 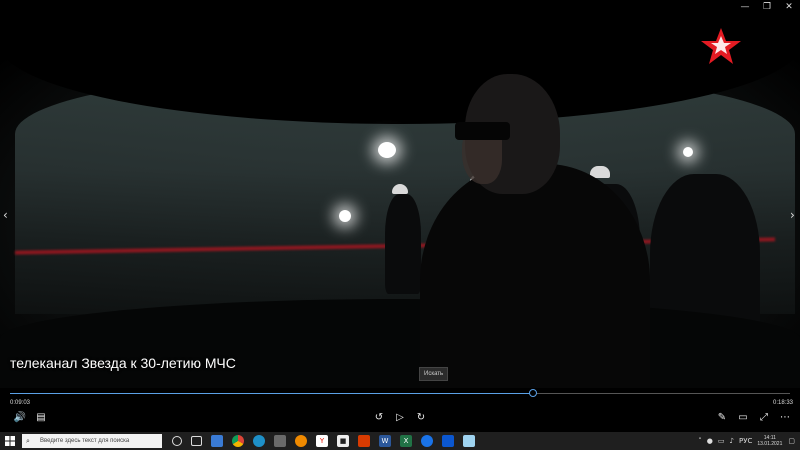 I want to click on system-tray: ˄ ● ▭ ♪ РУС 14:11 13.01.2021 ▢, so click(x=749, y=441).